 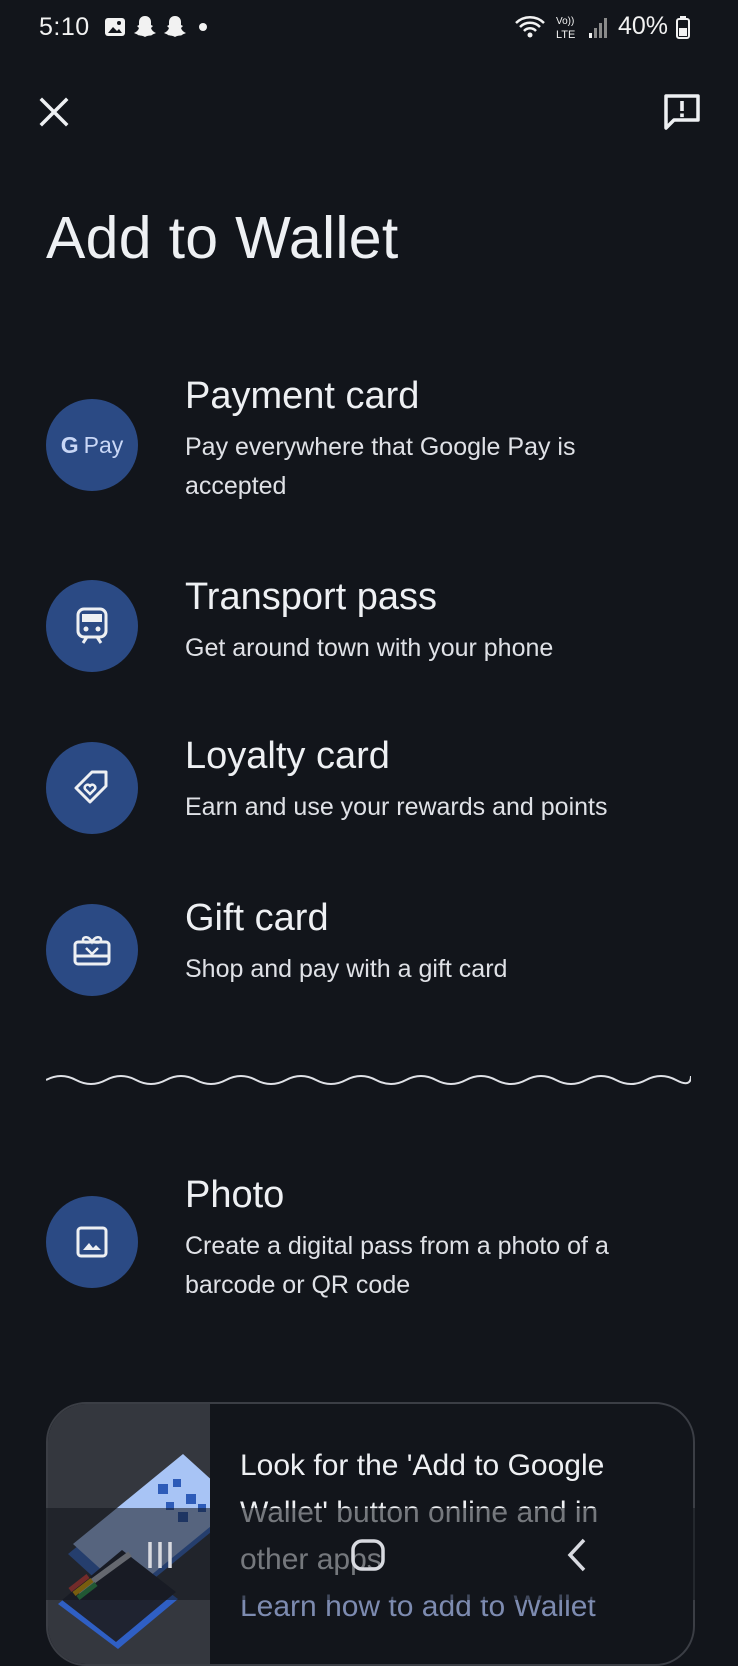 I want to click on status-right: Vo)) LTE 40%, so click(x=602, y=26).